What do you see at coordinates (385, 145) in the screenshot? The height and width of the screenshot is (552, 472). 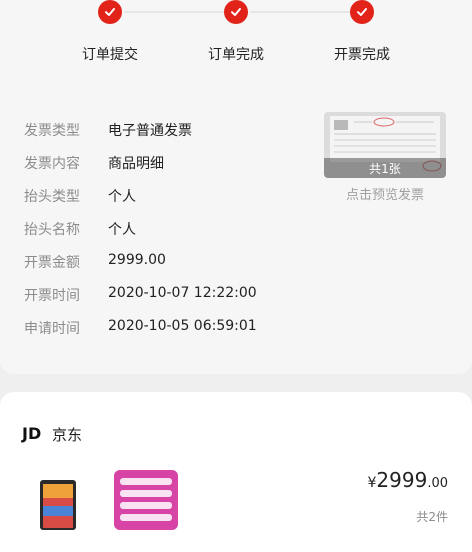 I see `invoice-preview-thumbnail: 共1张` at bounding box center [385, 145].